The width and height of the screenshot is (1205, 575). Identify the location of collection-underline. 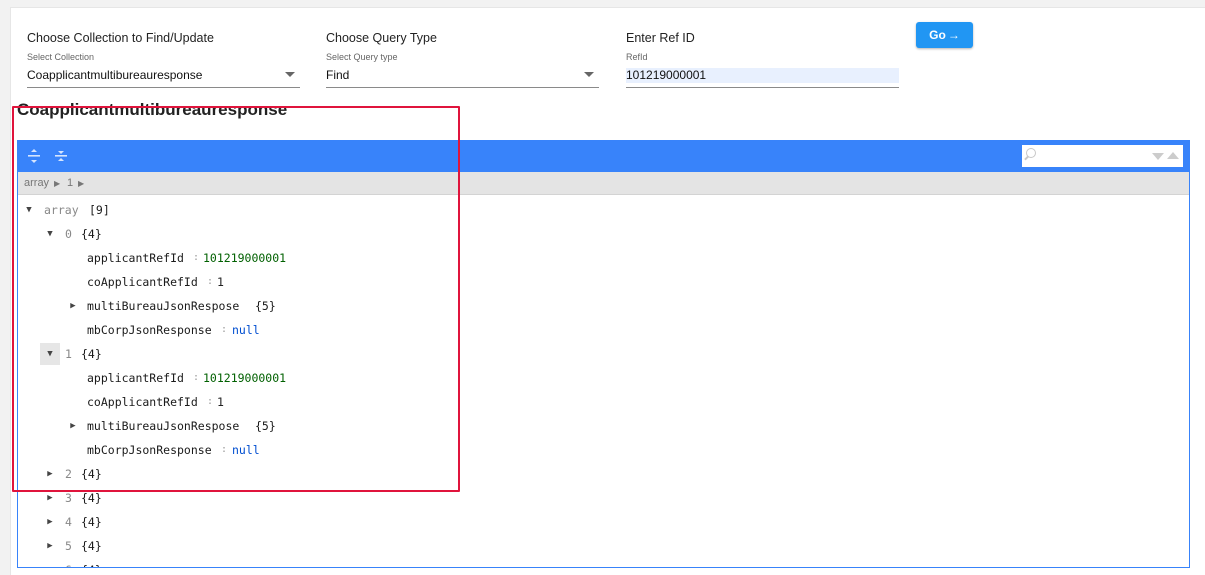
(163, 87).